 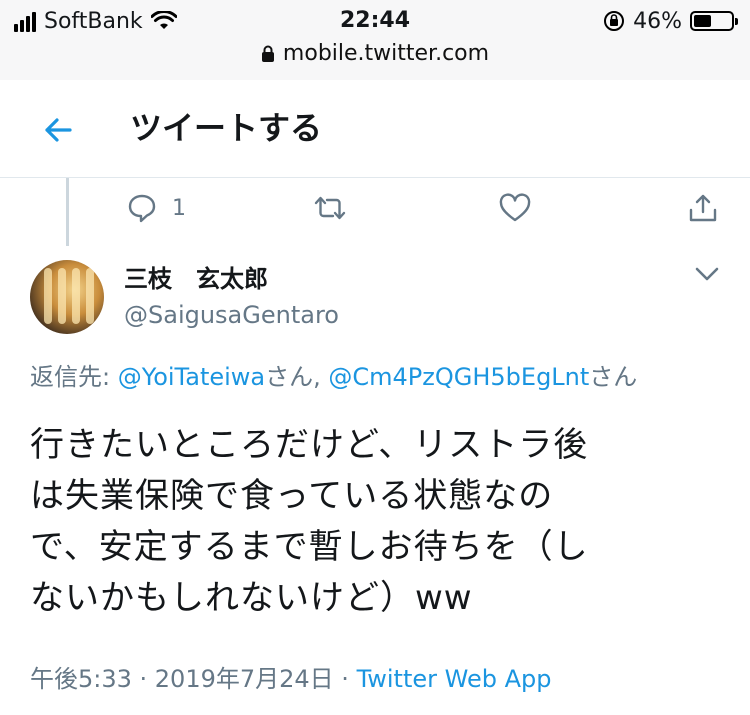 What do you see at coordinates (196, 279) in the screenshot?
I see `author-name: 三枝 玄太郎` at bounding box center [196, 279].